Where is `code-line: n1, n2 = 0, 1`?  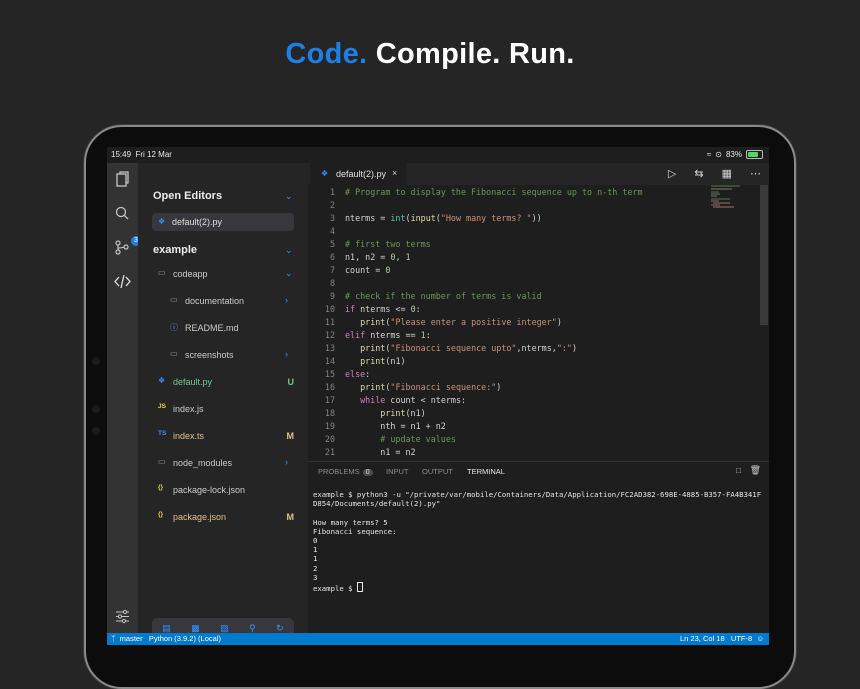 code-line: n1, n2 = 0, 1 is located at coordinates (378, 257).